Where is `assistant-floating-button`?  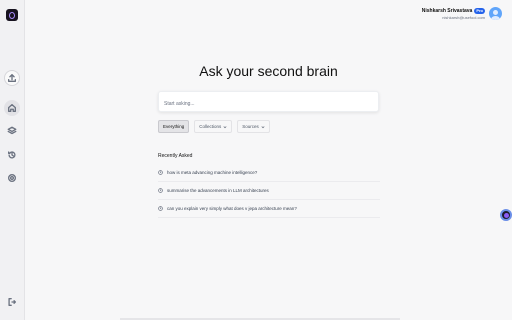
assistant-floating-button is located at coordinates (506, 215).